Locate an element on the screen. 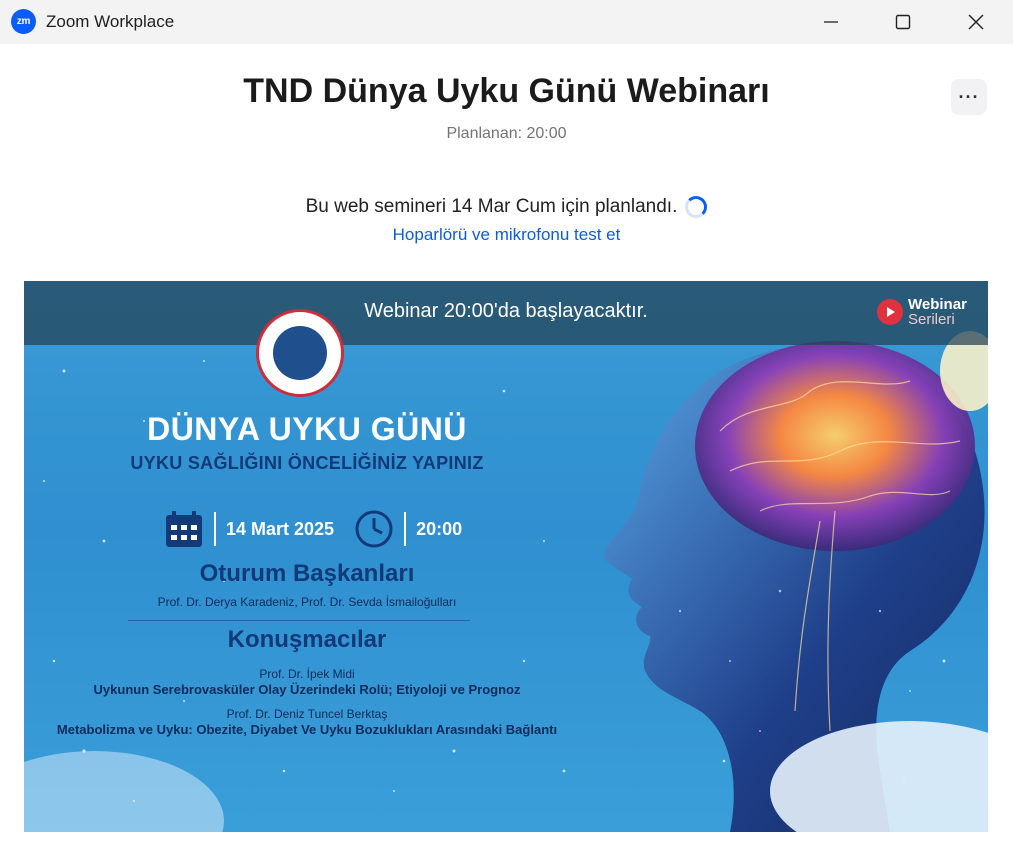  event-time: 20:00 is located at coordinates (439, 528).